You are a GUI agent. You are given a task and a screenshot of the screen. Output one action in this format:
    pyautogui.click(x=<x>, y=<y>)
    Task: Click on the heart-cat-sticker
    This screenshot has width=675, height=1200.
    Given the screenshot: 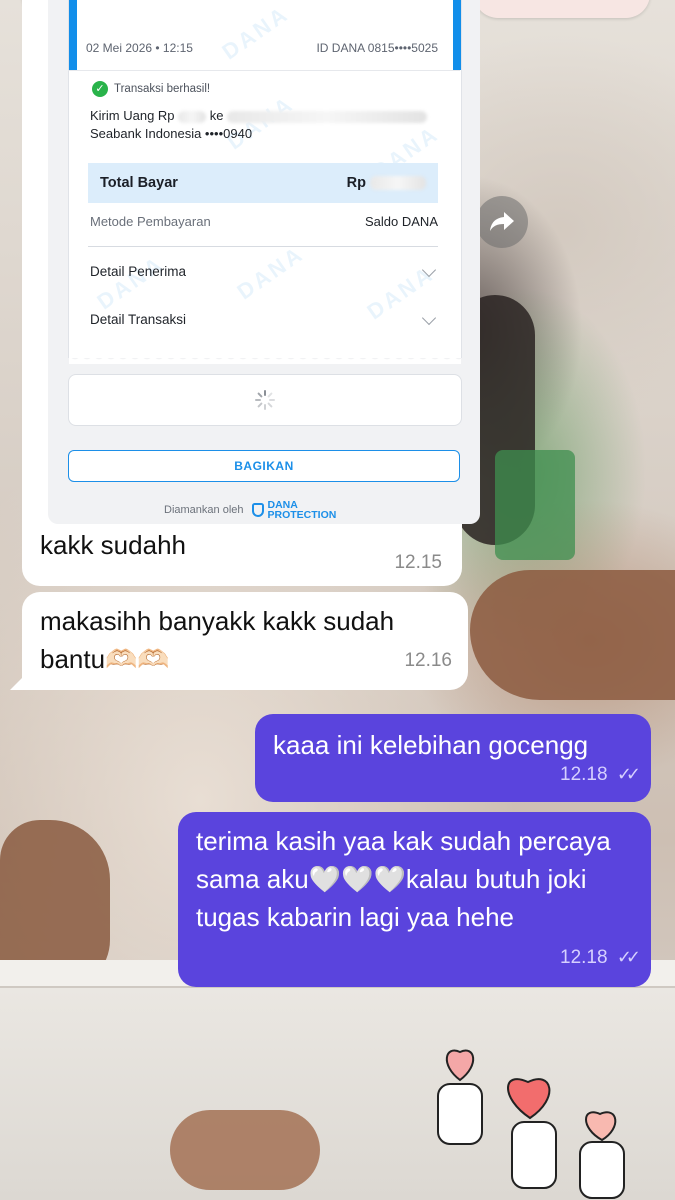 What is the action you would take?
    pyautogui.click(x=545, y=1120)
    